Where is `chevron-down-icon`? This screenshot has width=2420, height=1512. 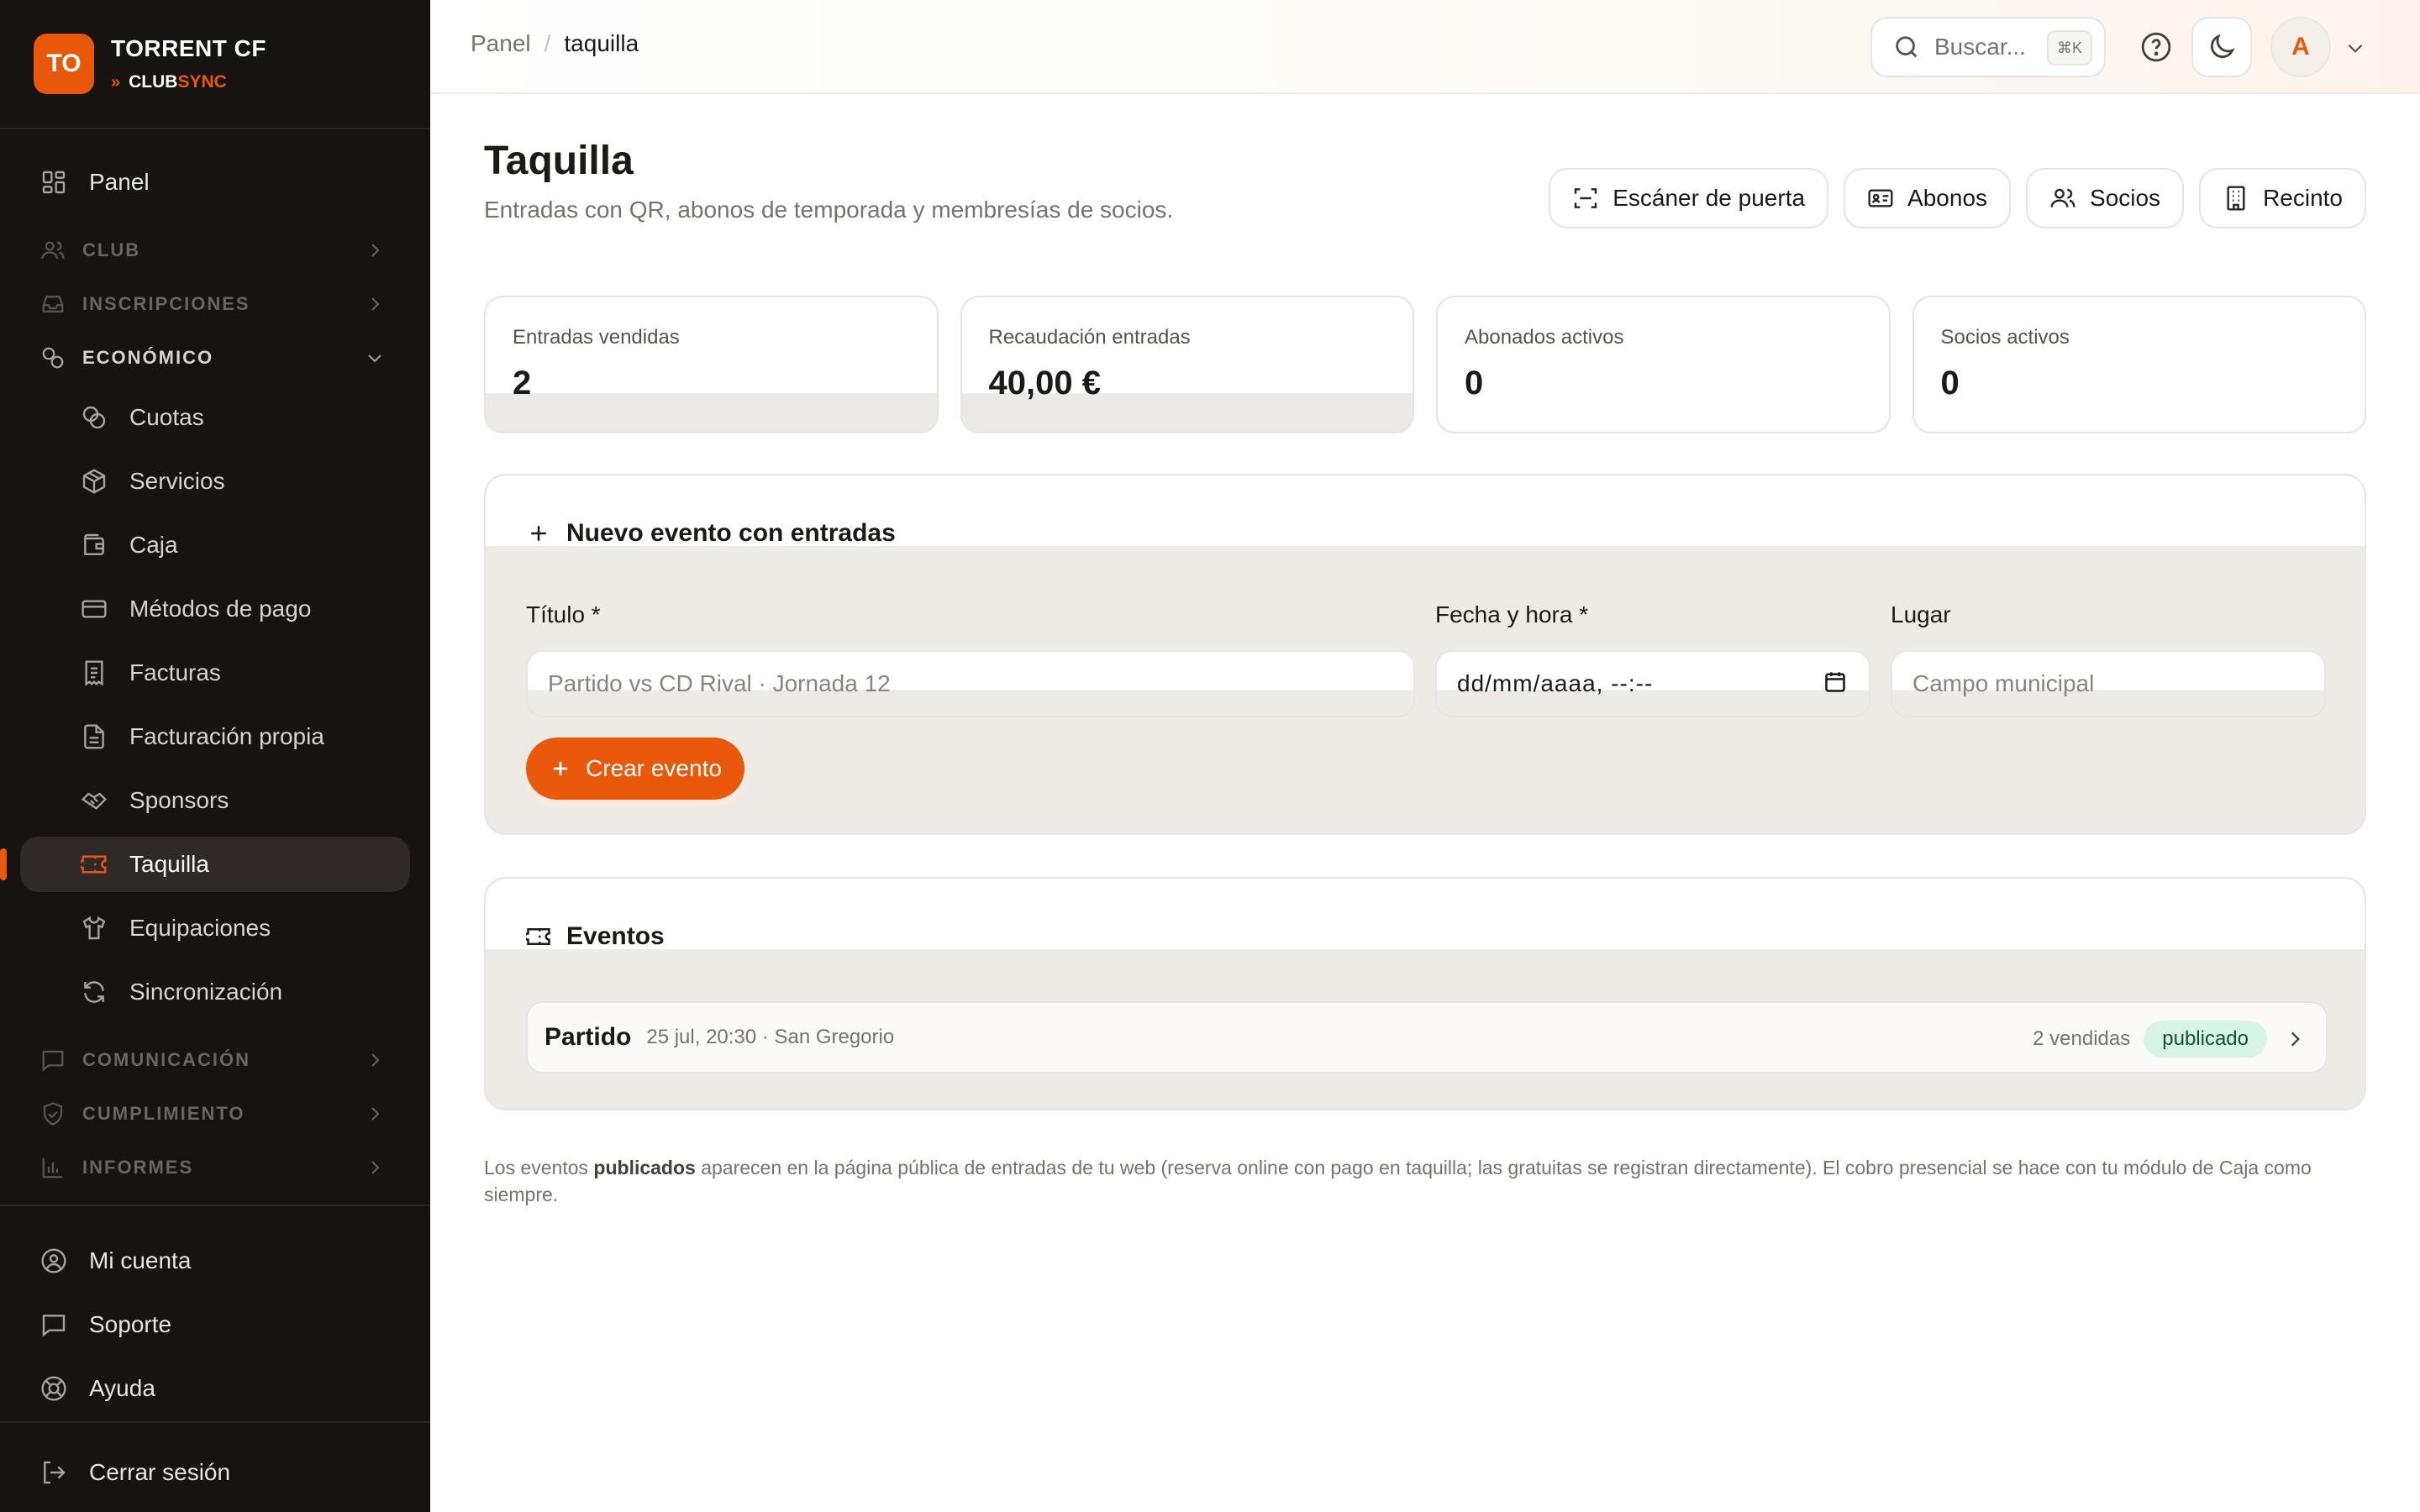 chevron-down-icon is located at coordinates (2355, 48).